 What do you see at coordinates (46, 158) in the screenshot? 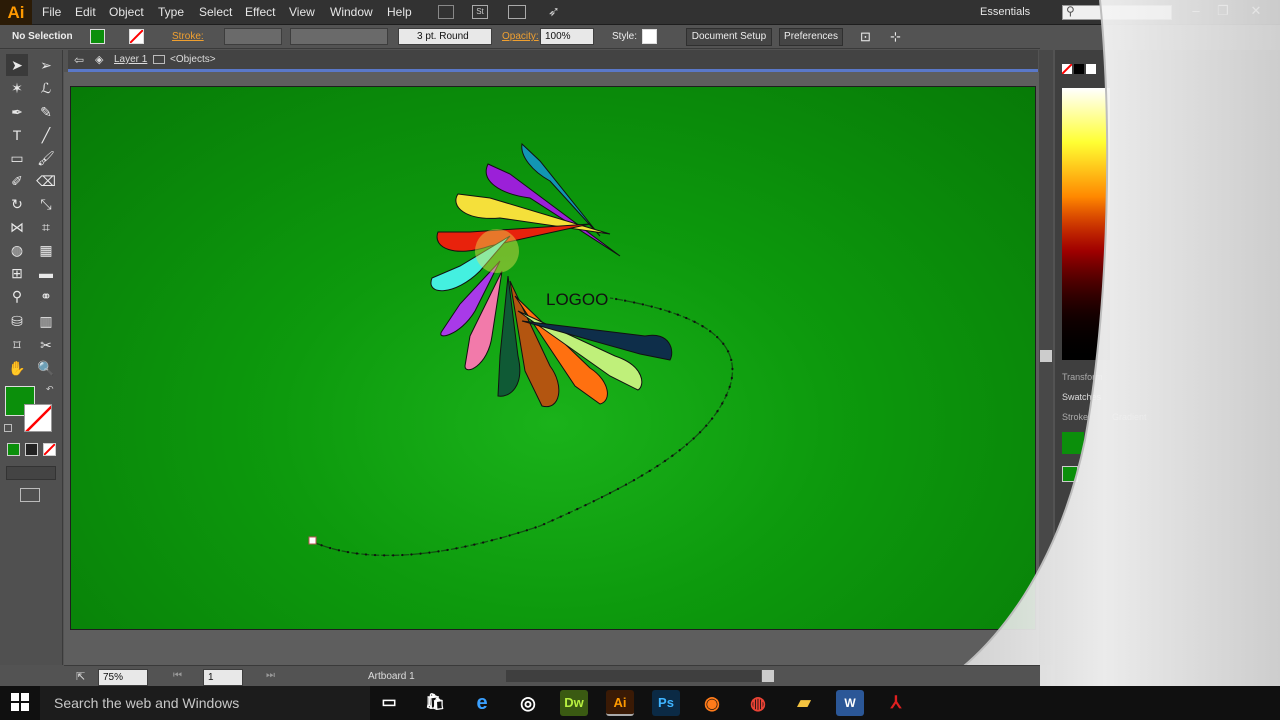
I see `paintbrush-tool-icon: 🖌` at bounding box center [46, 158].